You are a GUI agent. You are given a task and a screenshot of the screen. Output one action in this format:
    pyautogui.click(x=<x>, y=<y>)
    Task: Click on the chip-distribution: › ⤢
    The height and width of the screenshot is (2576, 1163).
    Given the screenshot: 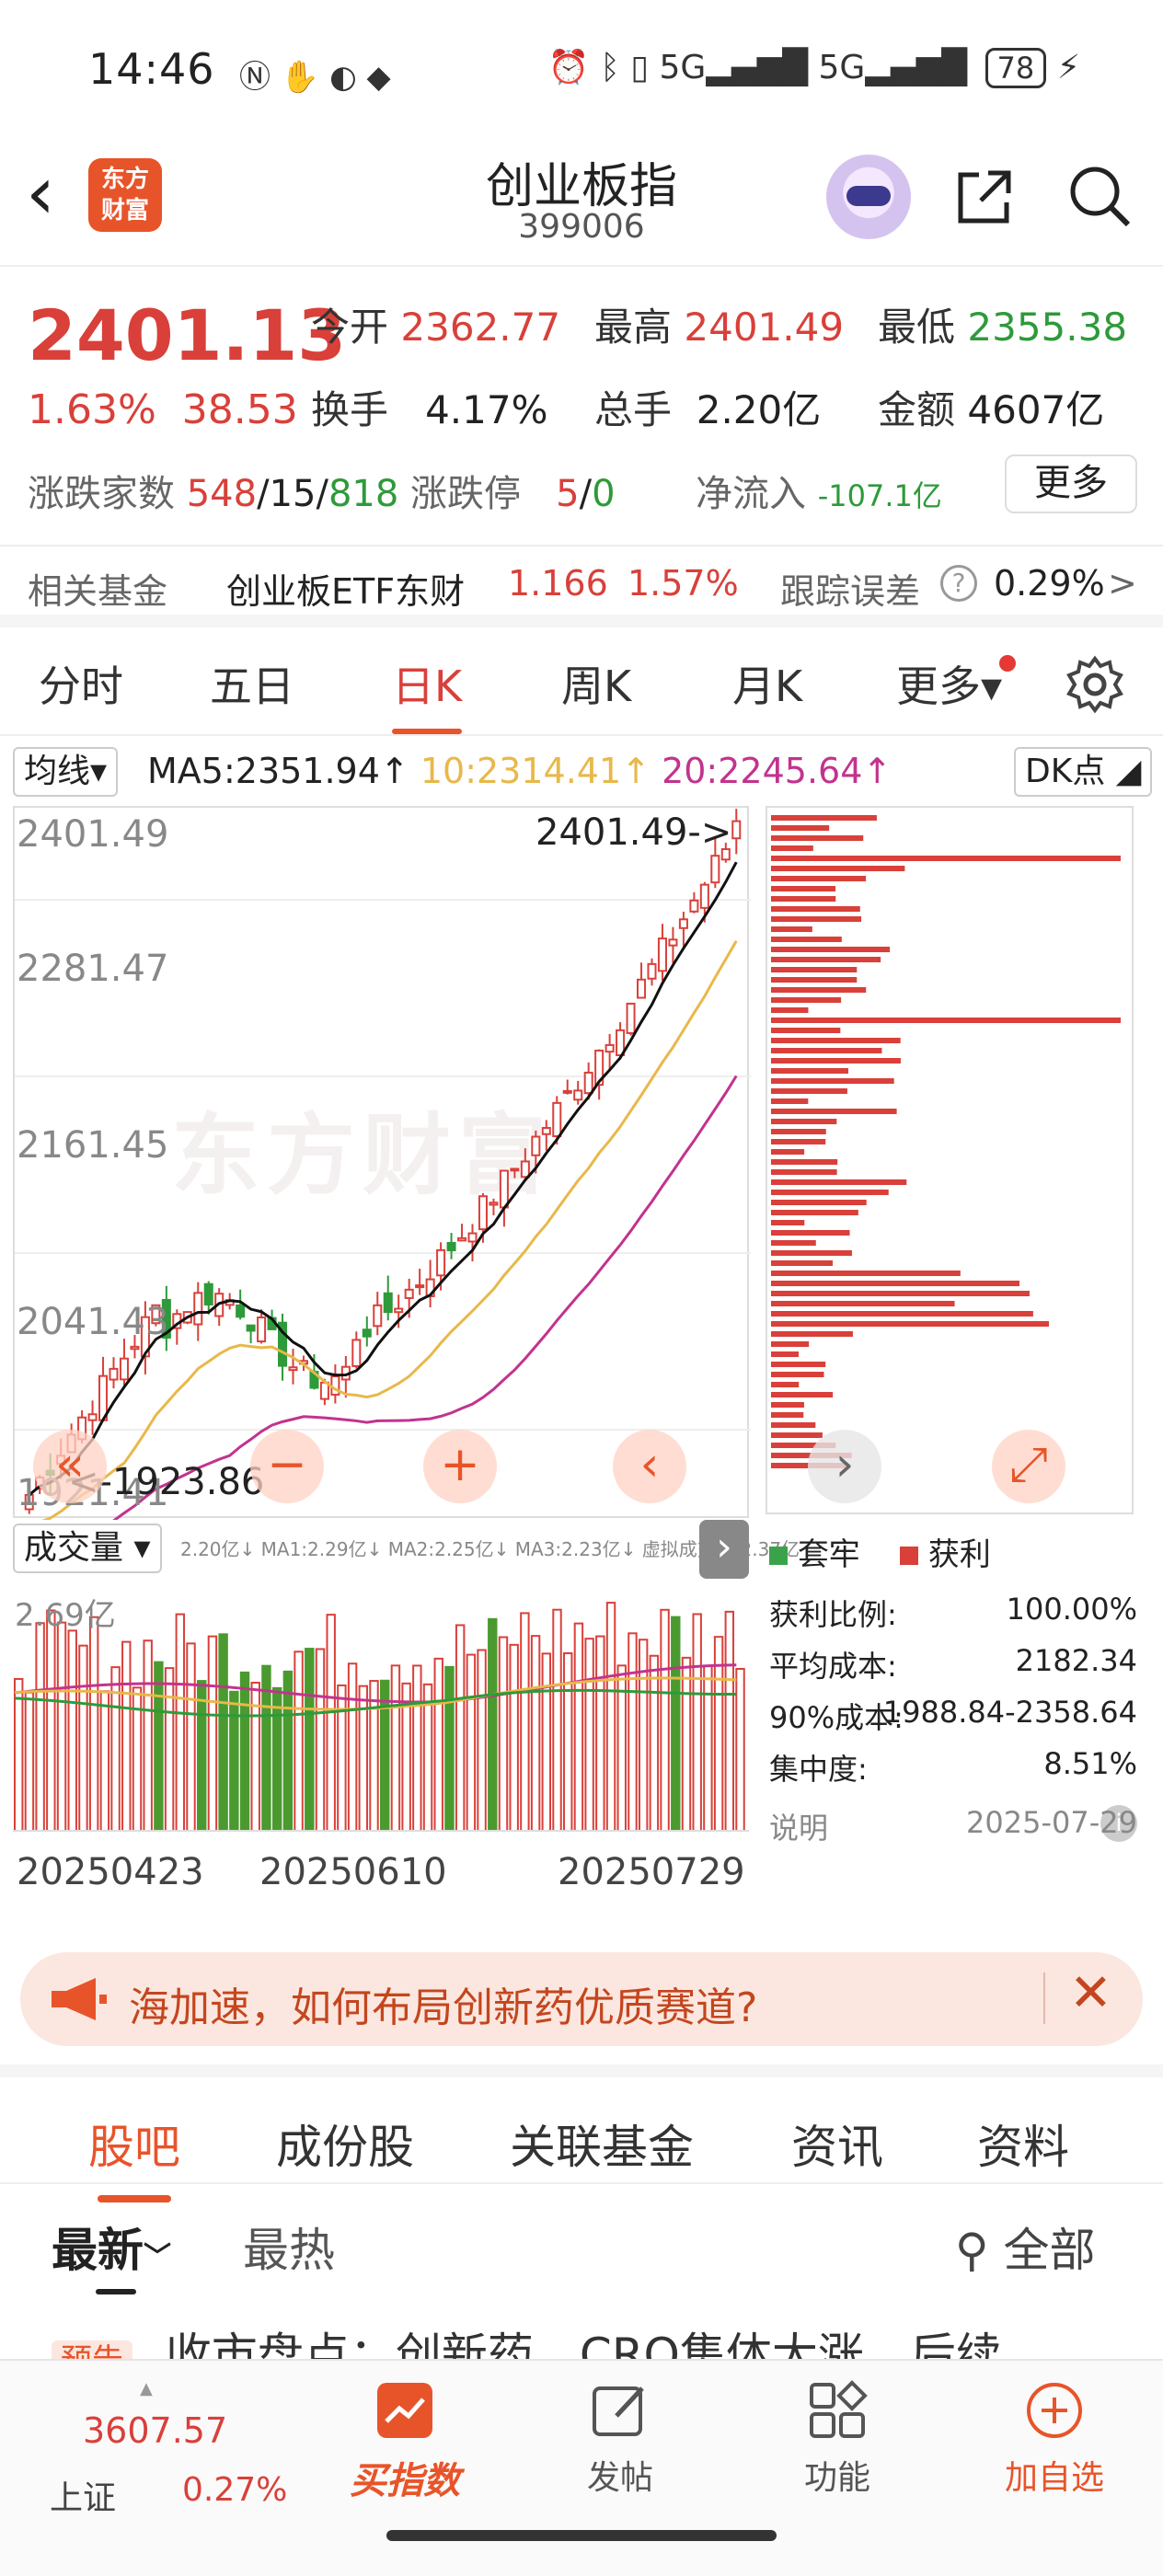 What is the action you would take?
    pyautogui.click(x=950, y=1160)
    